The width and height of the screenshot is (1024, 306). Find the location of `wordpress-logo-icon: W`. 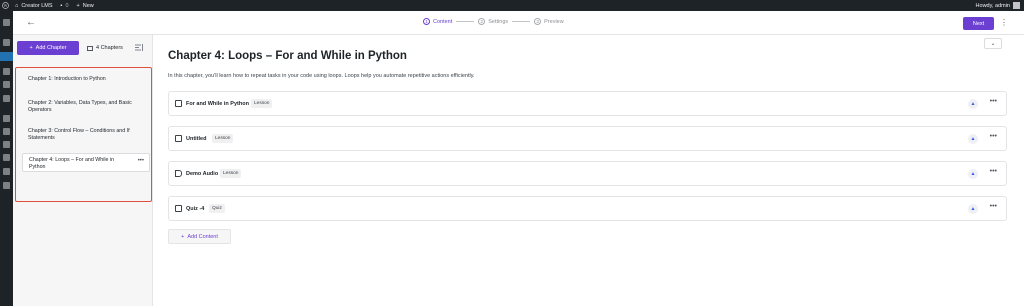

wordpress-logo-icon: W is located at coordinates (5, 5).